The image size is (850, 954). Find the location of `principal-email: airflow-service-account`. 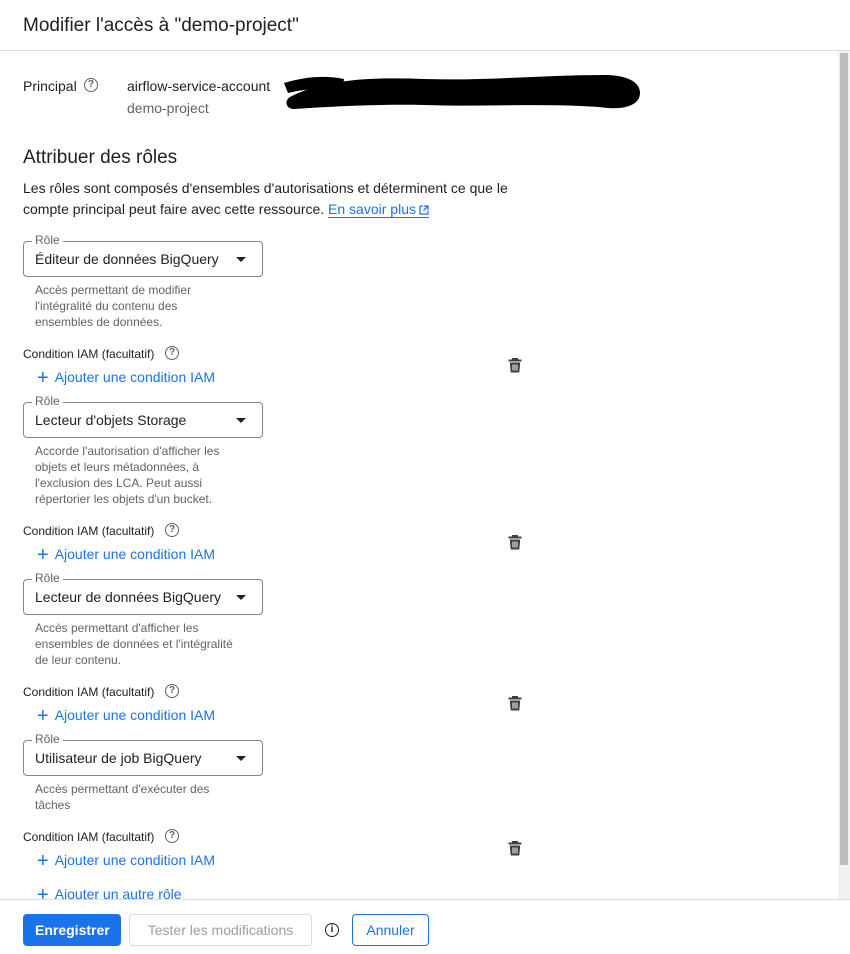

principal-email: airflow-service-account is located at coordinates (199, 86).